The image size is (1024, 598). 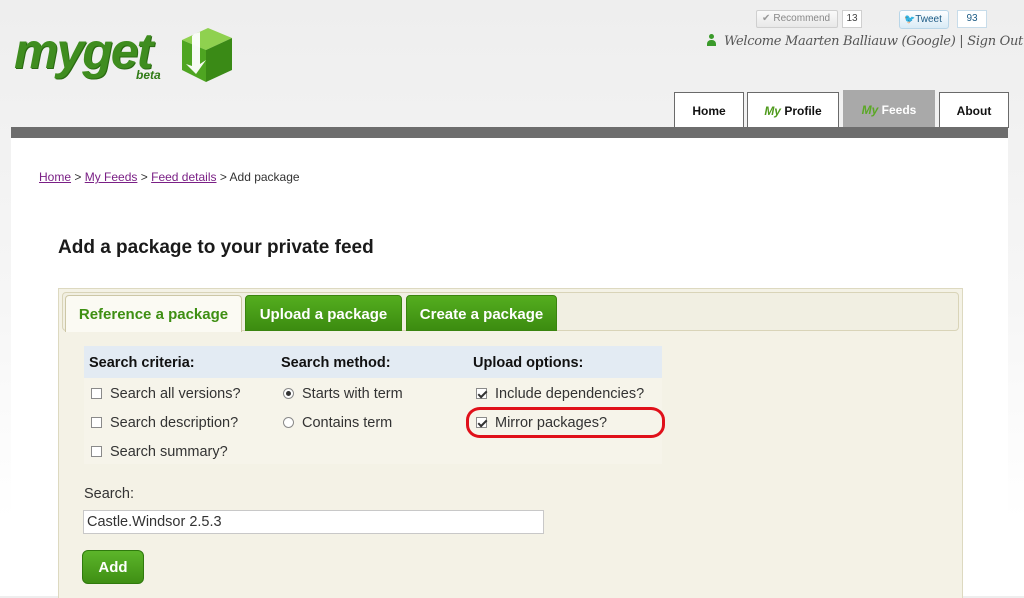 I want to click on recommend-button: ✔ Recommend, so click(x=797, y=19).